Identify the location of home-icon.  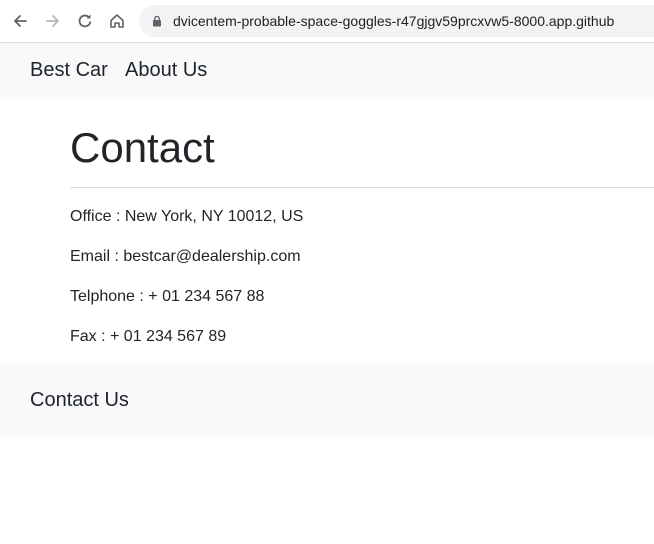
(117, 21).